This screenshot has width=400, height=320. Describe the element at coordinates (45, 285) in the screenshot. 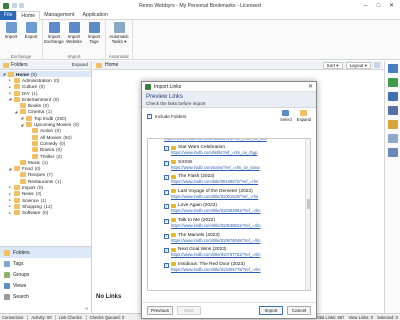

I see `sidebar-nav-item: Views` at that location.